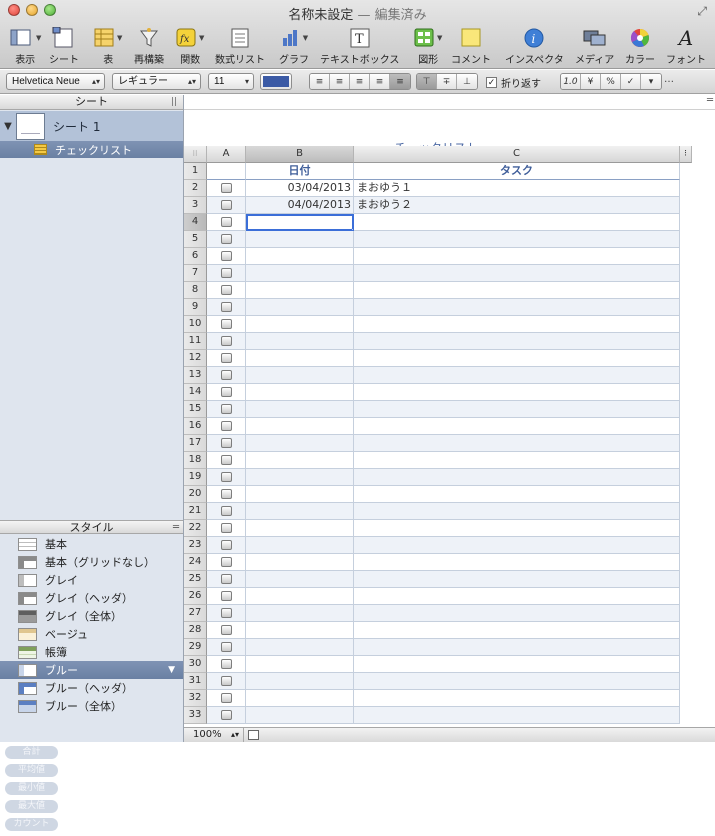 The image size is (715, 836). I want to click on table-item: チェックリスト, so click(91, 149).